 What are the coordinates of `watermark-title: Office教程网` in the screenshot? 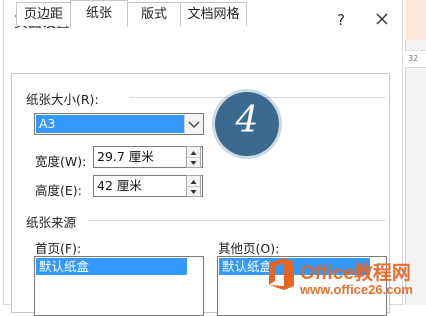 It's located at (355, 273).